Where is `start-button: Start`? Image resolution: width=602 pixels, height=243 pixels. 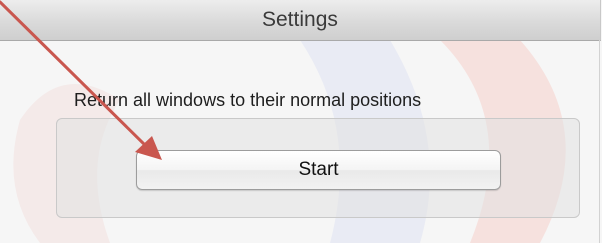 start-button: Start is located at coordinates (318, 170).